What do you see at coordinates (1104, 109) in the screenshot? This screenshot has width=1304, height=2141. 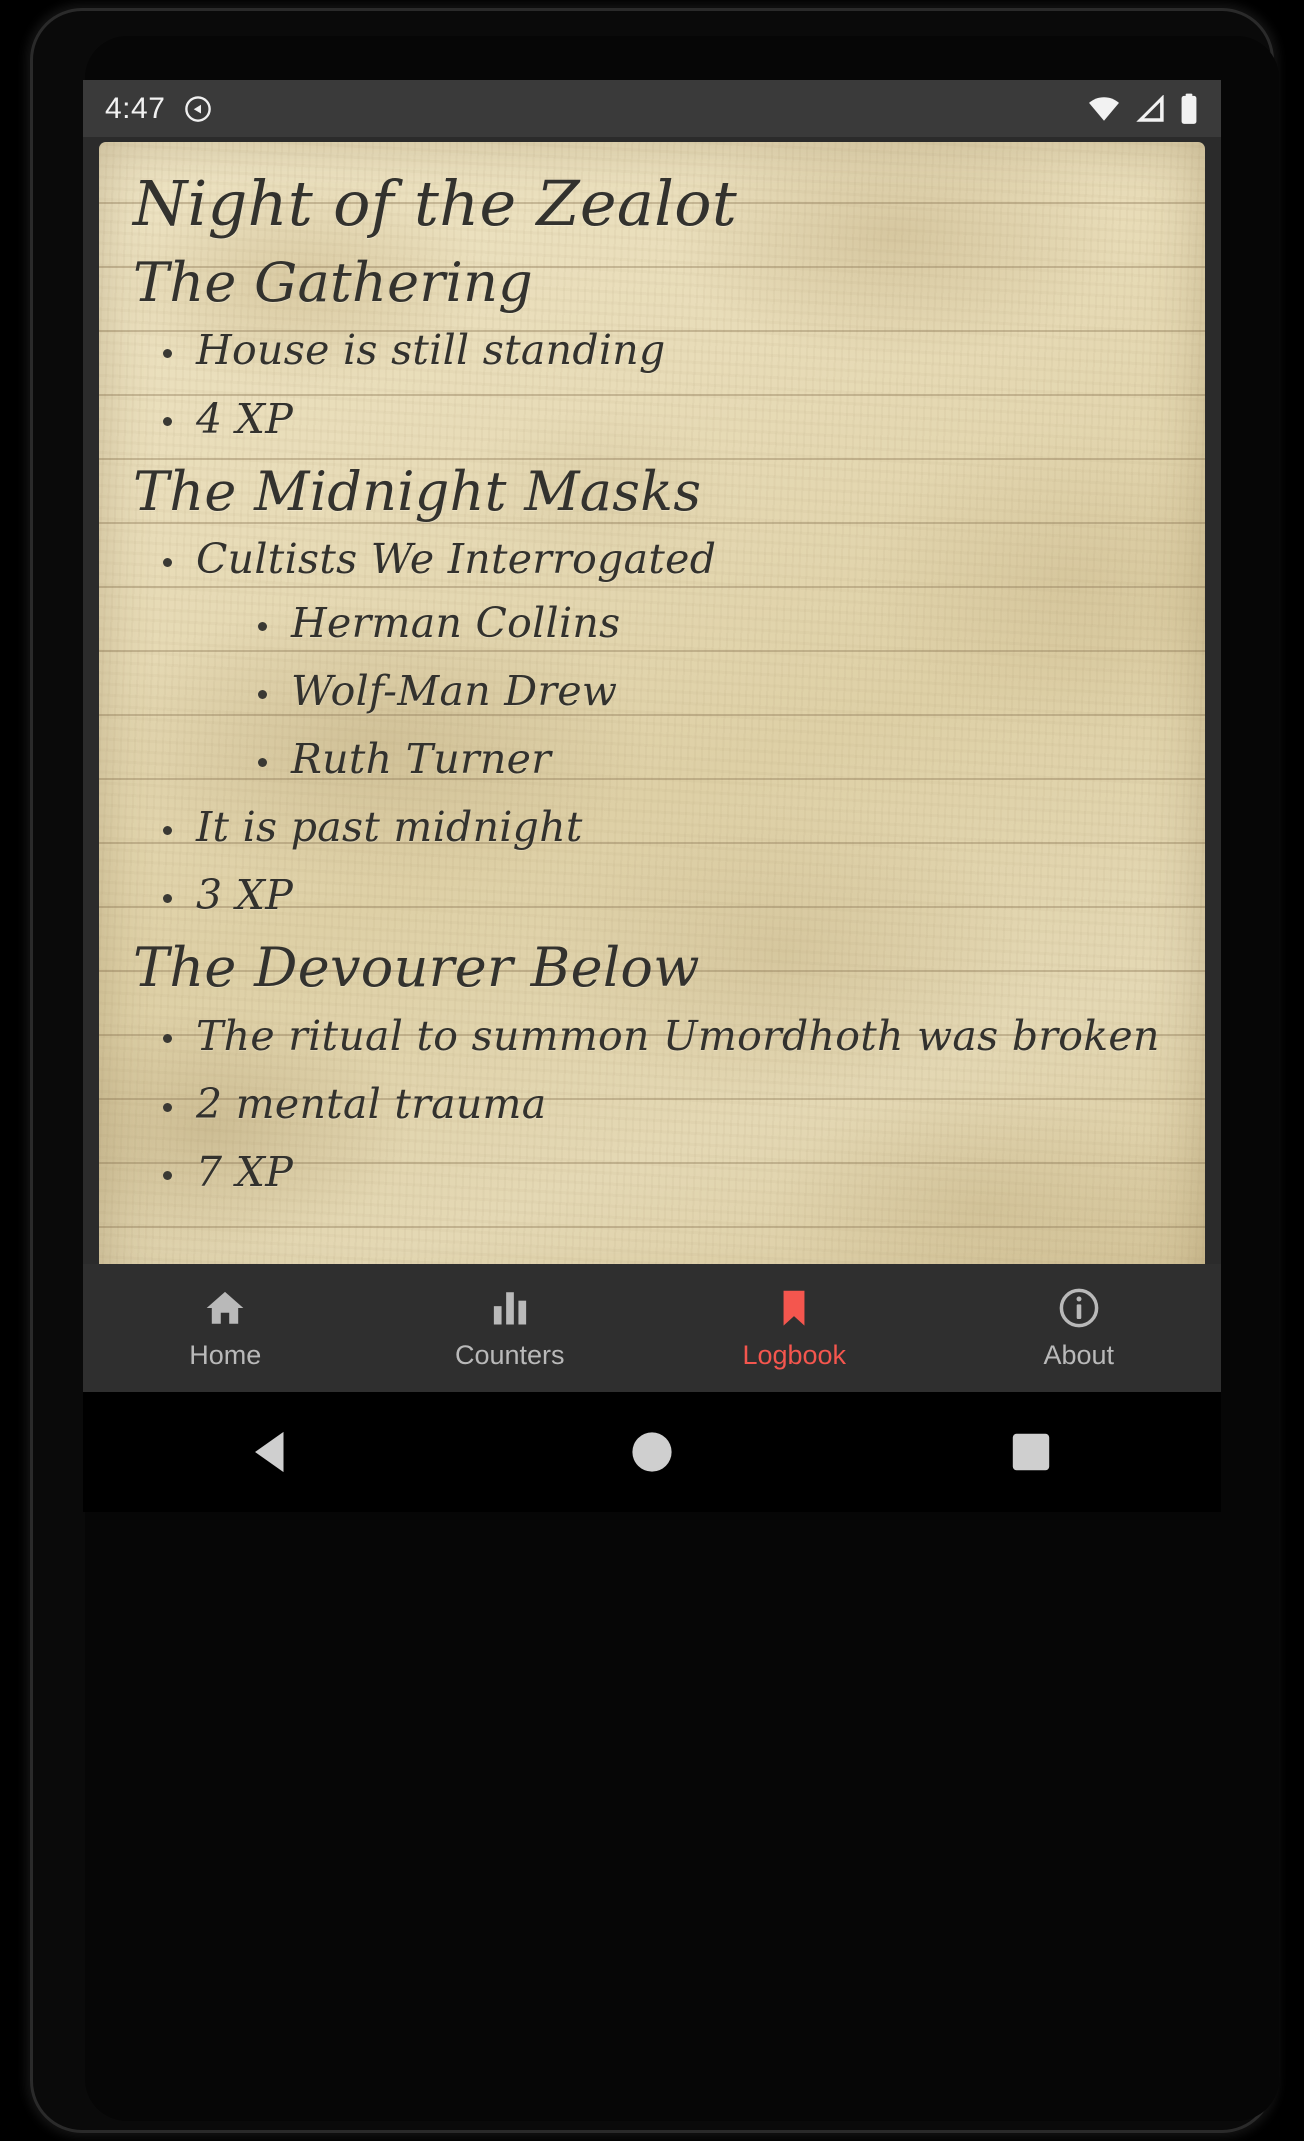 I see `wifi-icon` at bounding box center [1104, 109].